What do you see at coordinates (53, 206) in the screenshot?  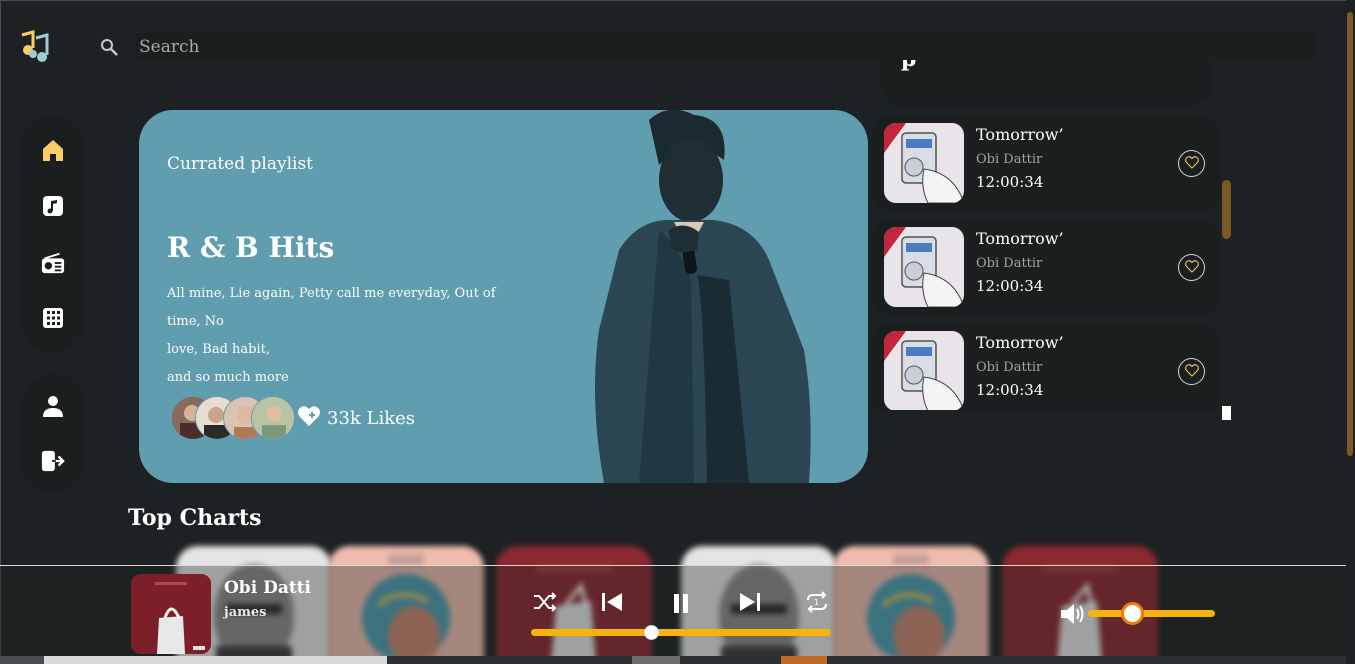 I see `music-note-icon` at bounding box center [53, 206].